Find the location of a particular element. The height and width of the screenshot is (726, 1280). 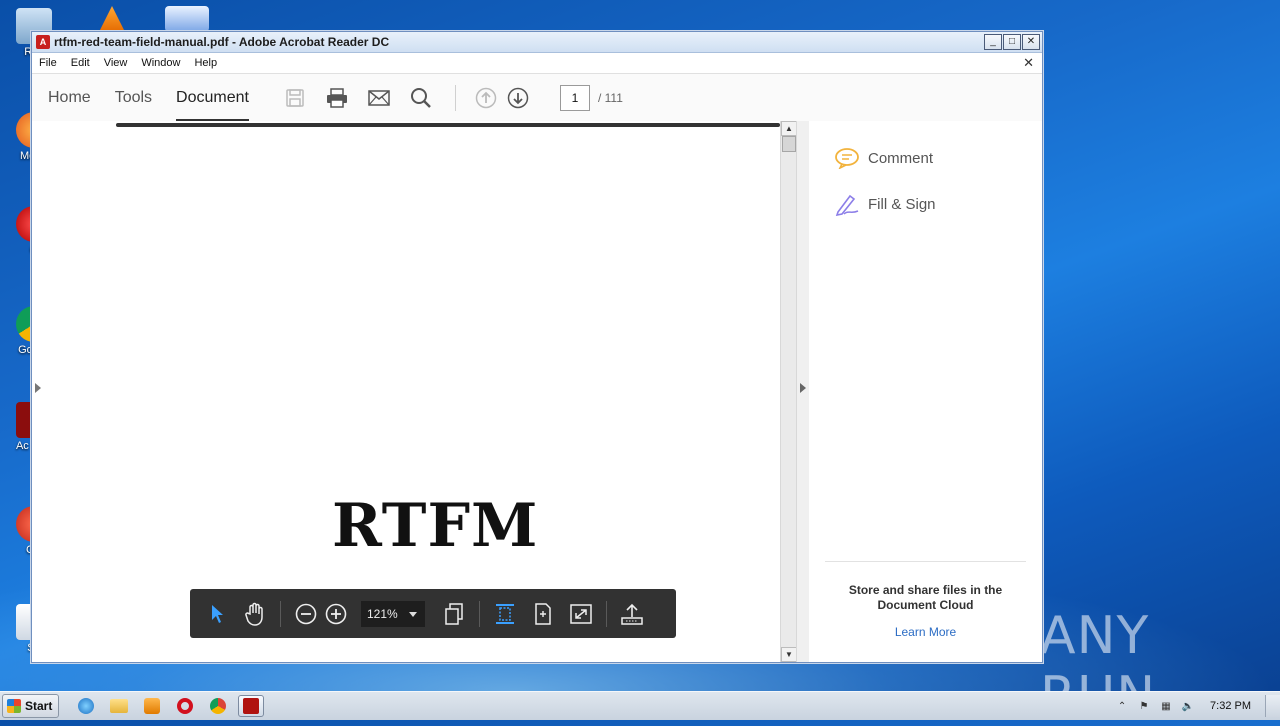

desktop-icon-vlc is located at coordinates (112, 20).